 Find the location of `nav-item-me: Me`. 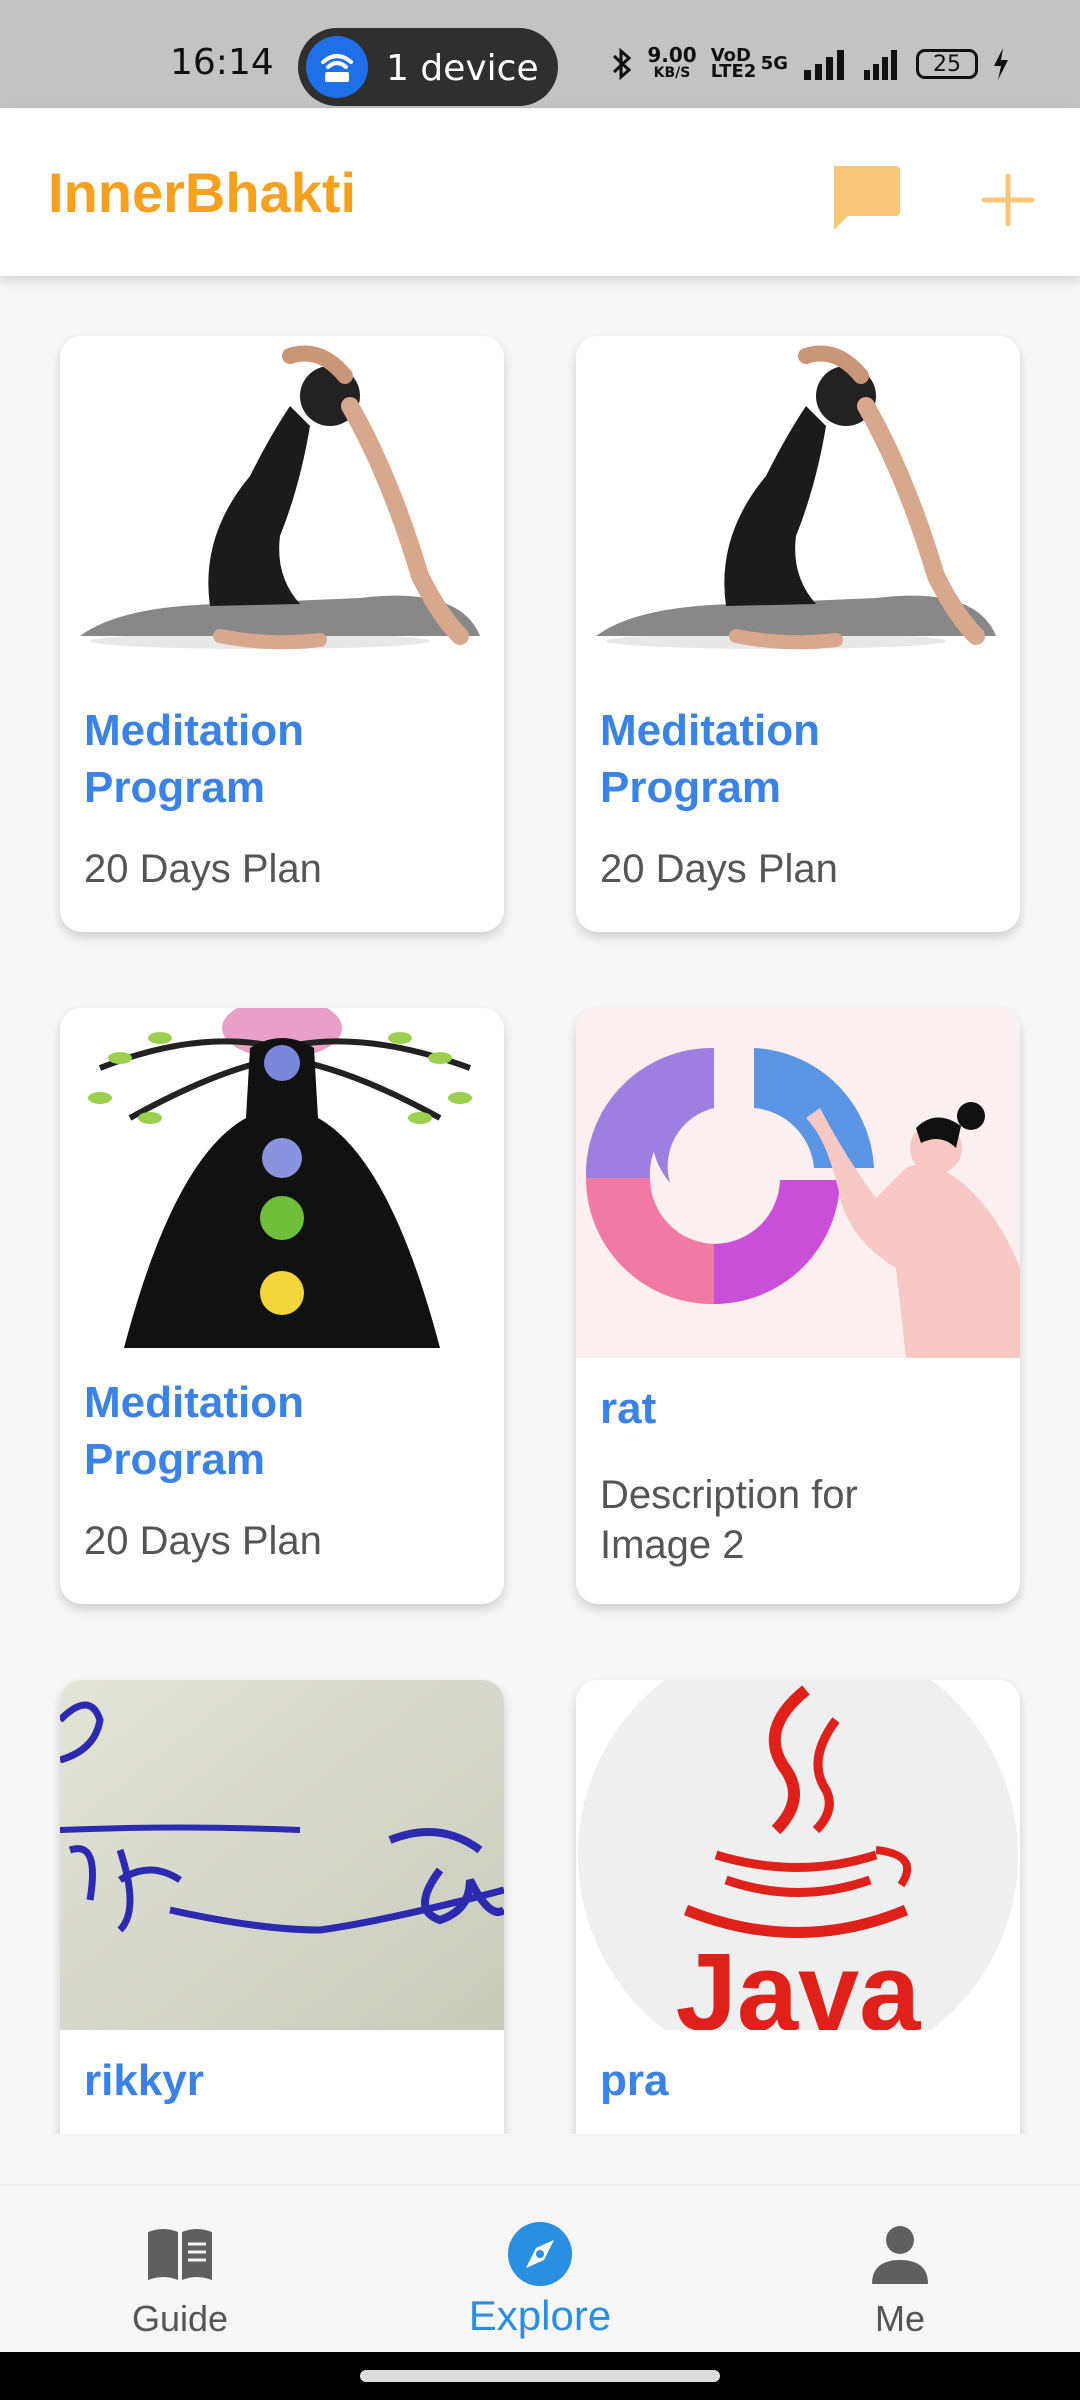

nav-item-me: Me is located at coordinates (900, 2270).